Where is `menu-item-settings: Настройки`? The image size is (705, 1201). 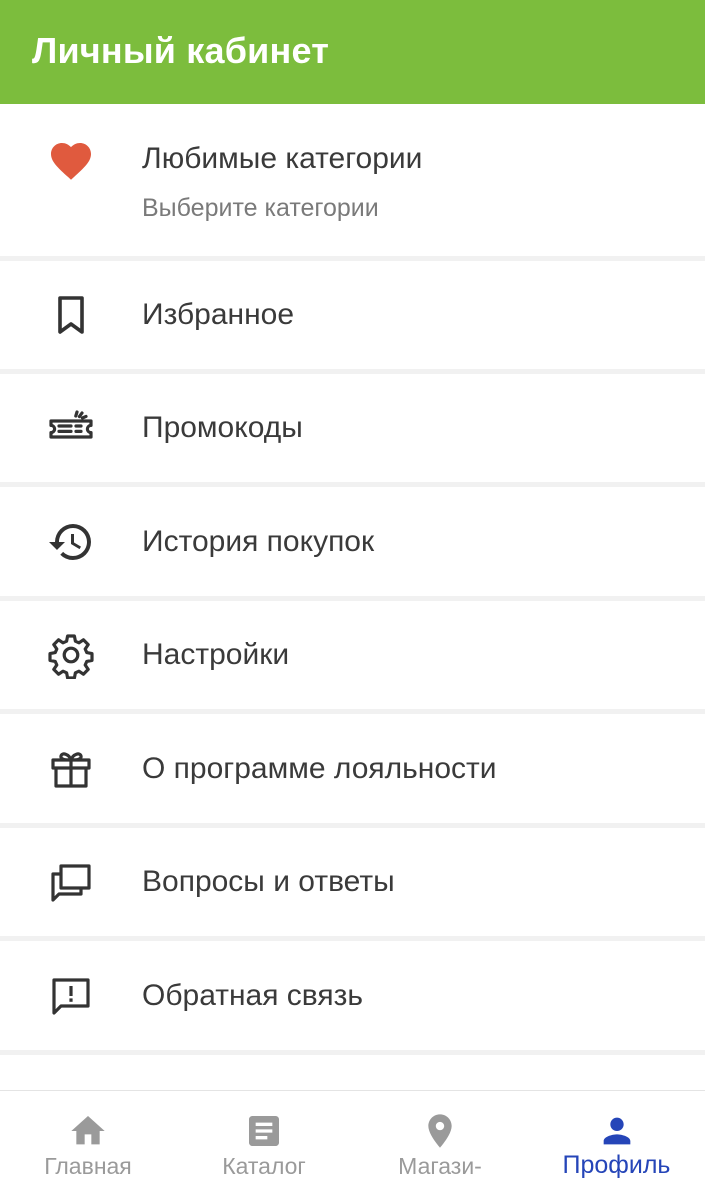
menu-item-settings: Настройки is located at coordinates (352, 655).